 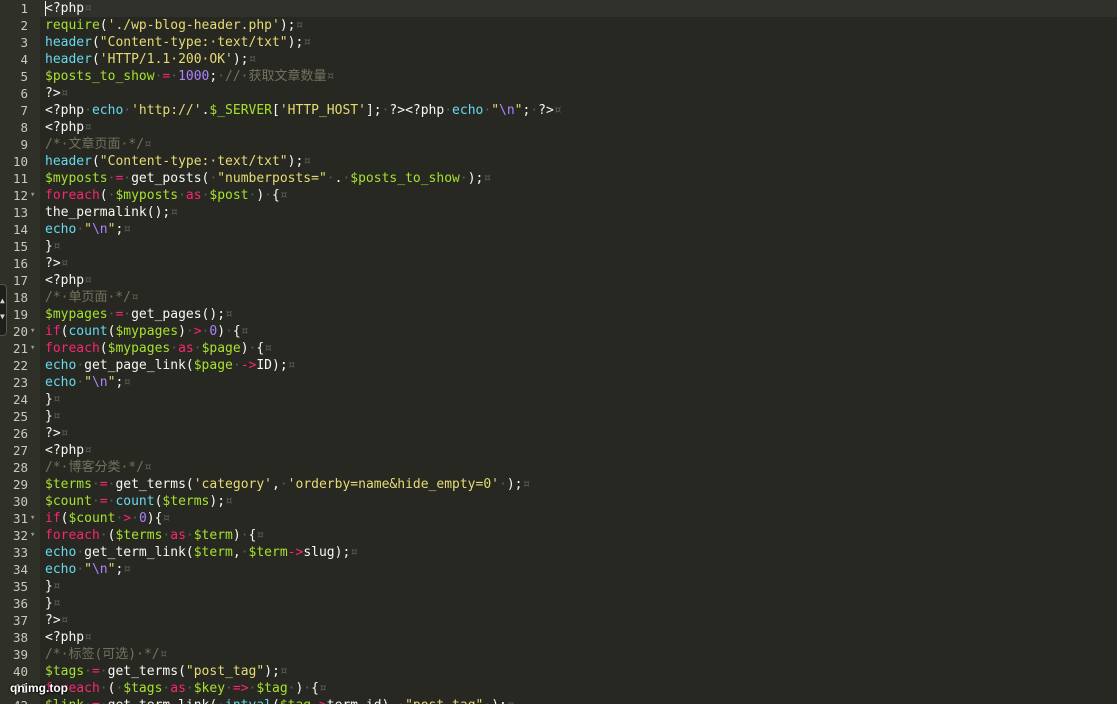 I want to click on code-line: 36}¤, so click(x=558, y=603).